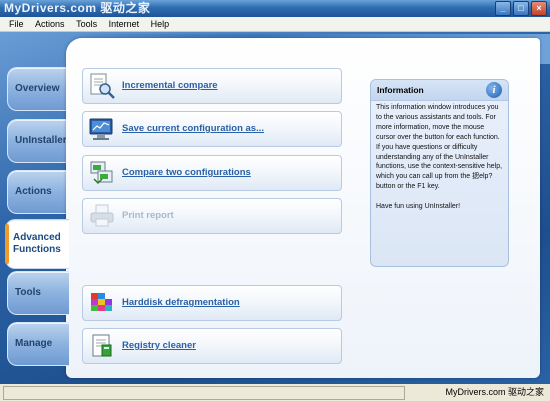  I want to click on tab-label: Advanced Functions, so click(37, 243).